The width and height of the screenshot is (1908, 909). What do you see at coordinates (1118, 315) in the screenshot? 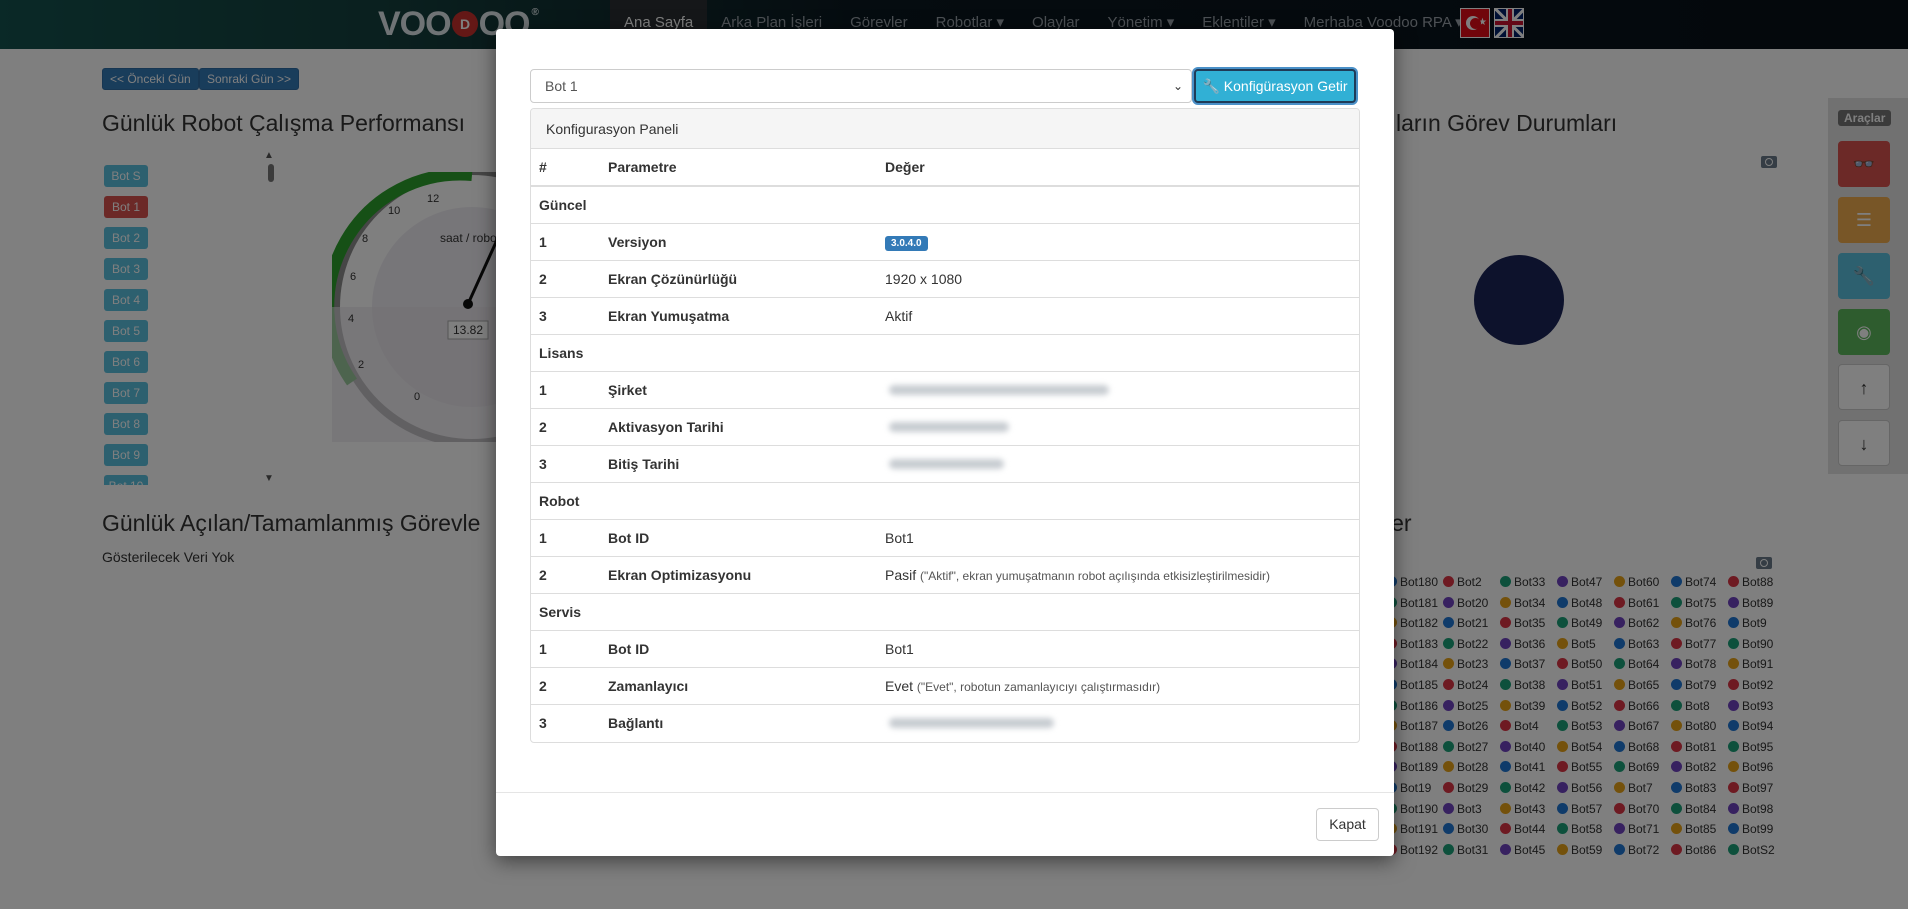
I see `parameter-value: Aktif` at bounding box center [1118, 315].